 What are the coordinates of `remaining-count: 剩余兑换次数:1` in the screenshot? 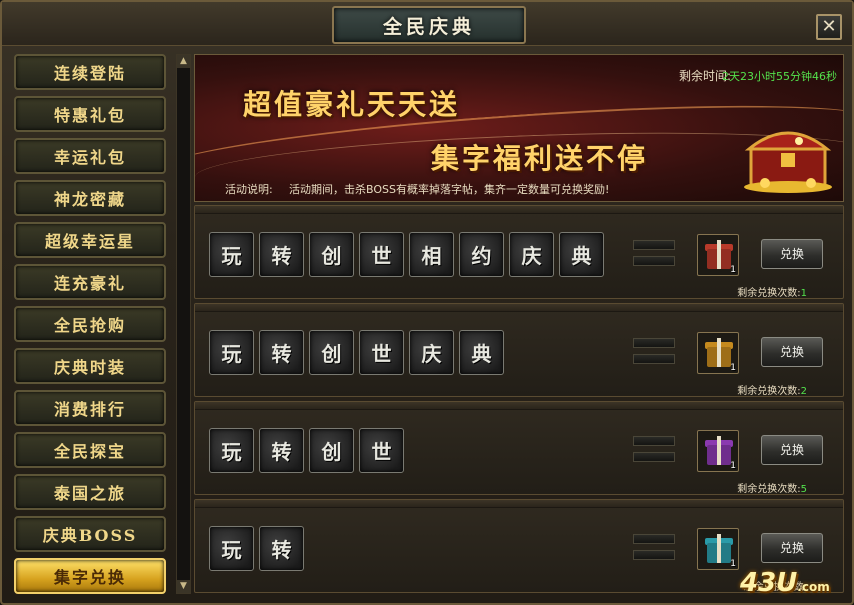 It's located at (772, 291).